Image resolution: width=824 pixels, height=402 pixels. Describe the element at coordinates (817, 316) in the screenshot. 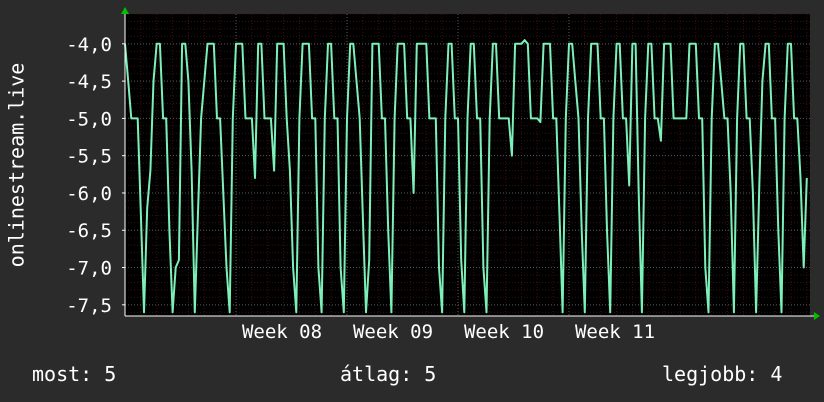

I see `x-axis-arrow-icon` at that location.